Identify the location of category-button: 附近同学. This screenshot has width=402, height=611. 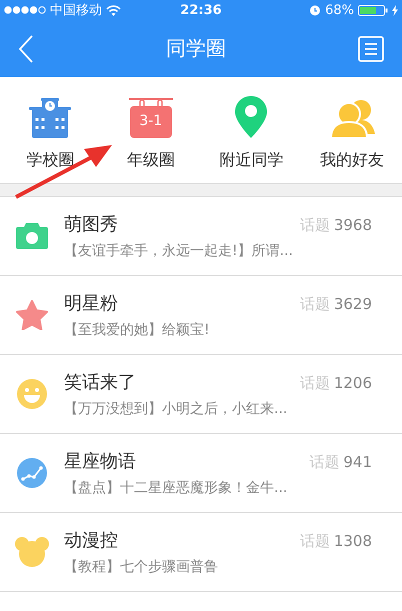
(251, 130).